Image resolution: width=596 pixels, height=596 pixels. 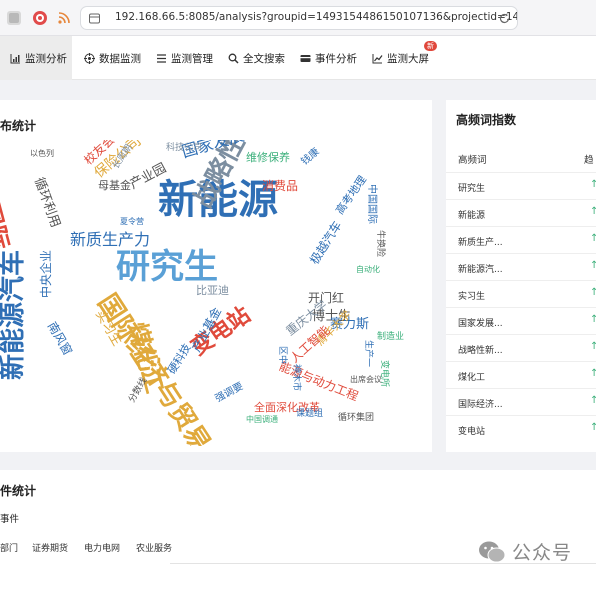 I want to click on nav-item-data-monitor: 数据监测, so click(x=112, y=58).